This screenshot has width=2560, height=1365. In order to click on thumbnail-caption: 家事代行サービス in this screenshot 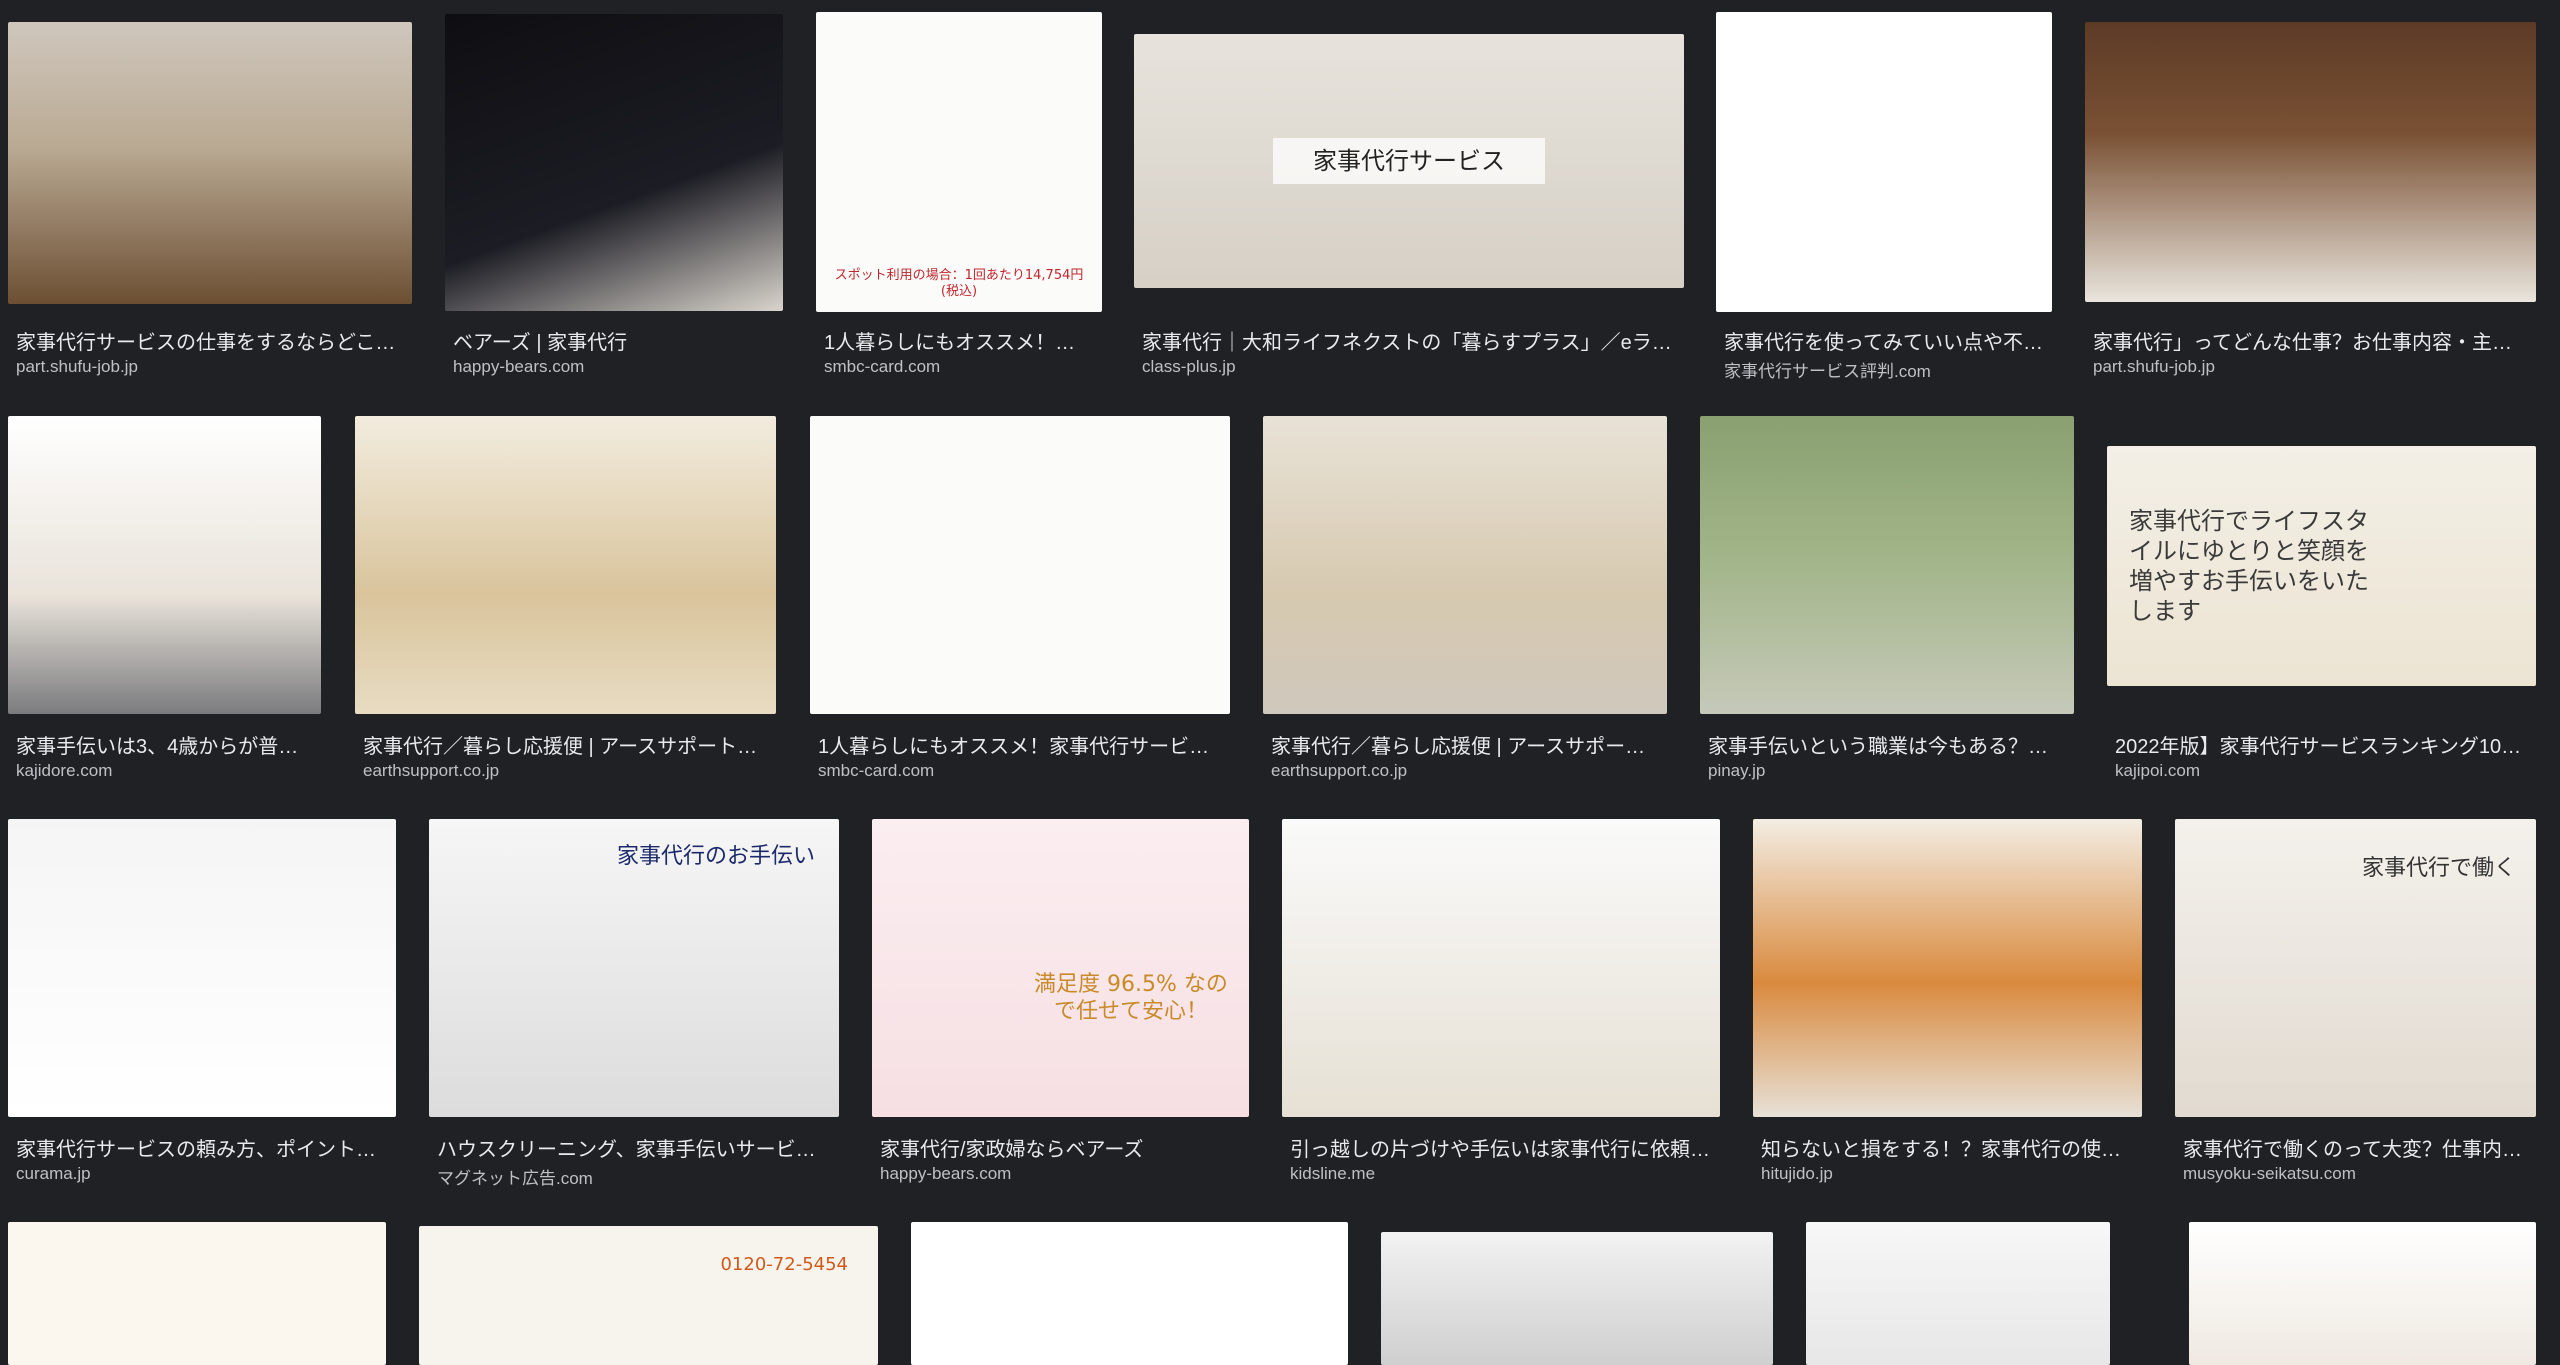, I will do `click(1409, 161)`.